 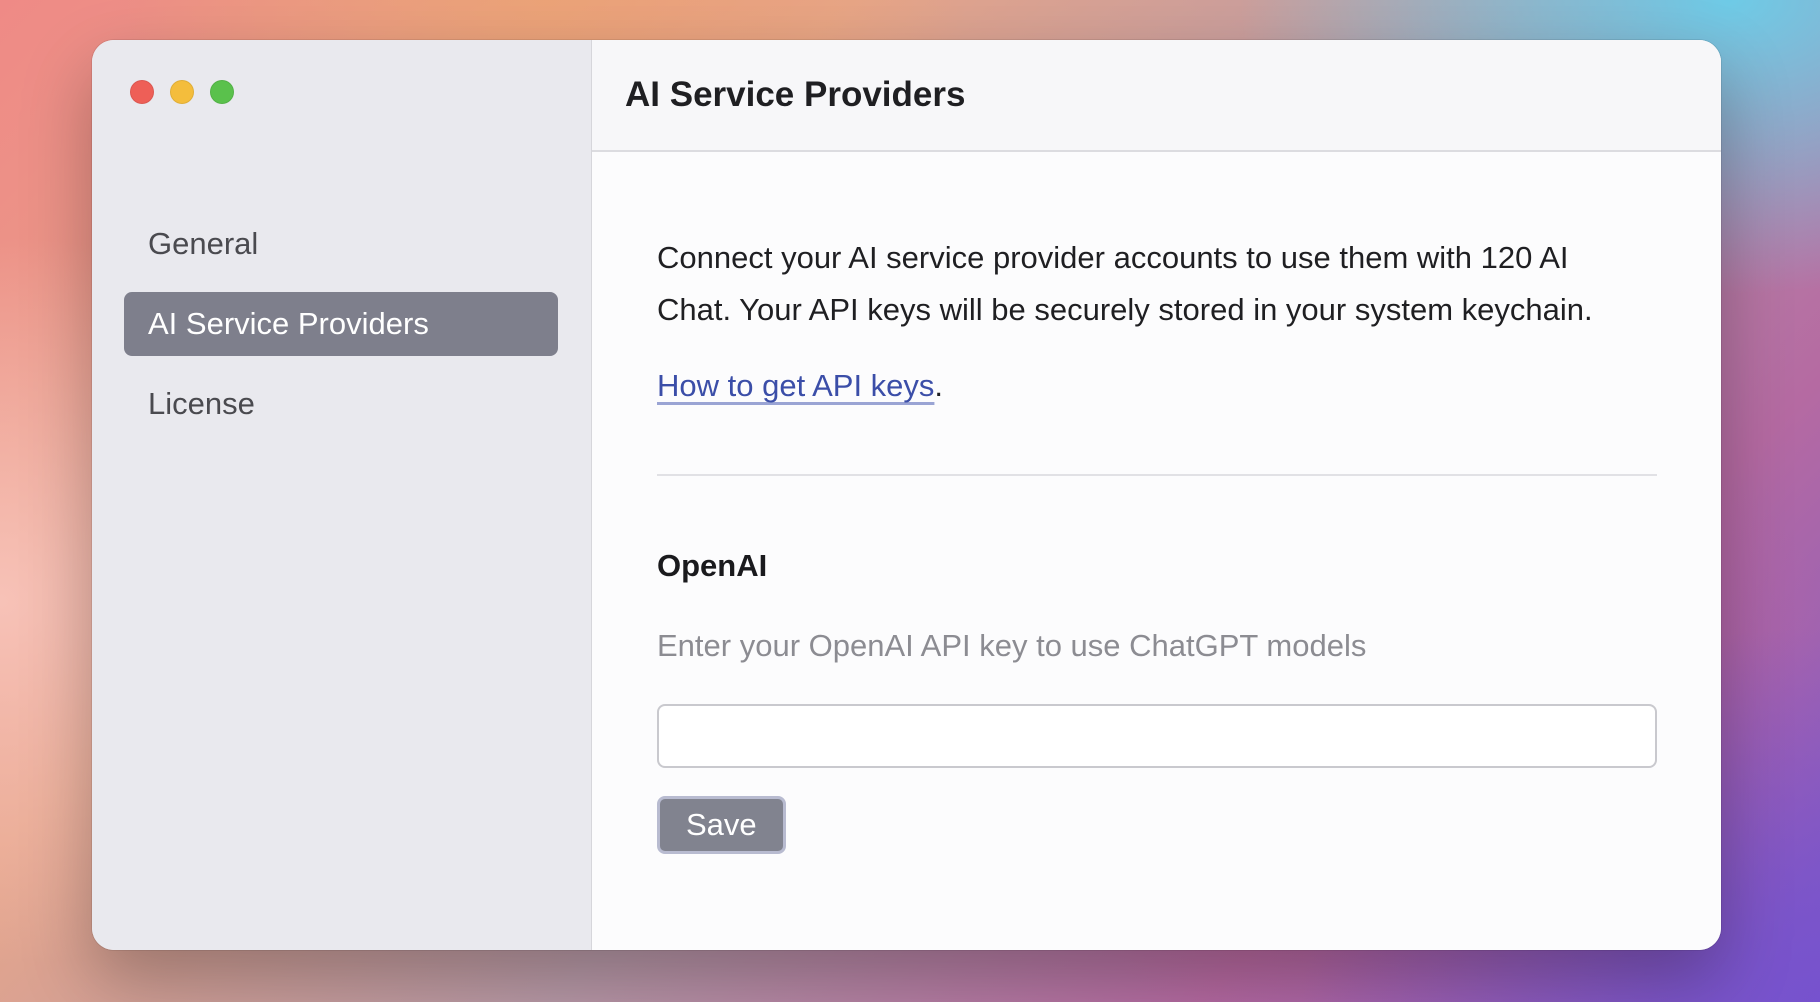 I want to click on help-link-line: How to get API keys., so click(x=1157, y=386).